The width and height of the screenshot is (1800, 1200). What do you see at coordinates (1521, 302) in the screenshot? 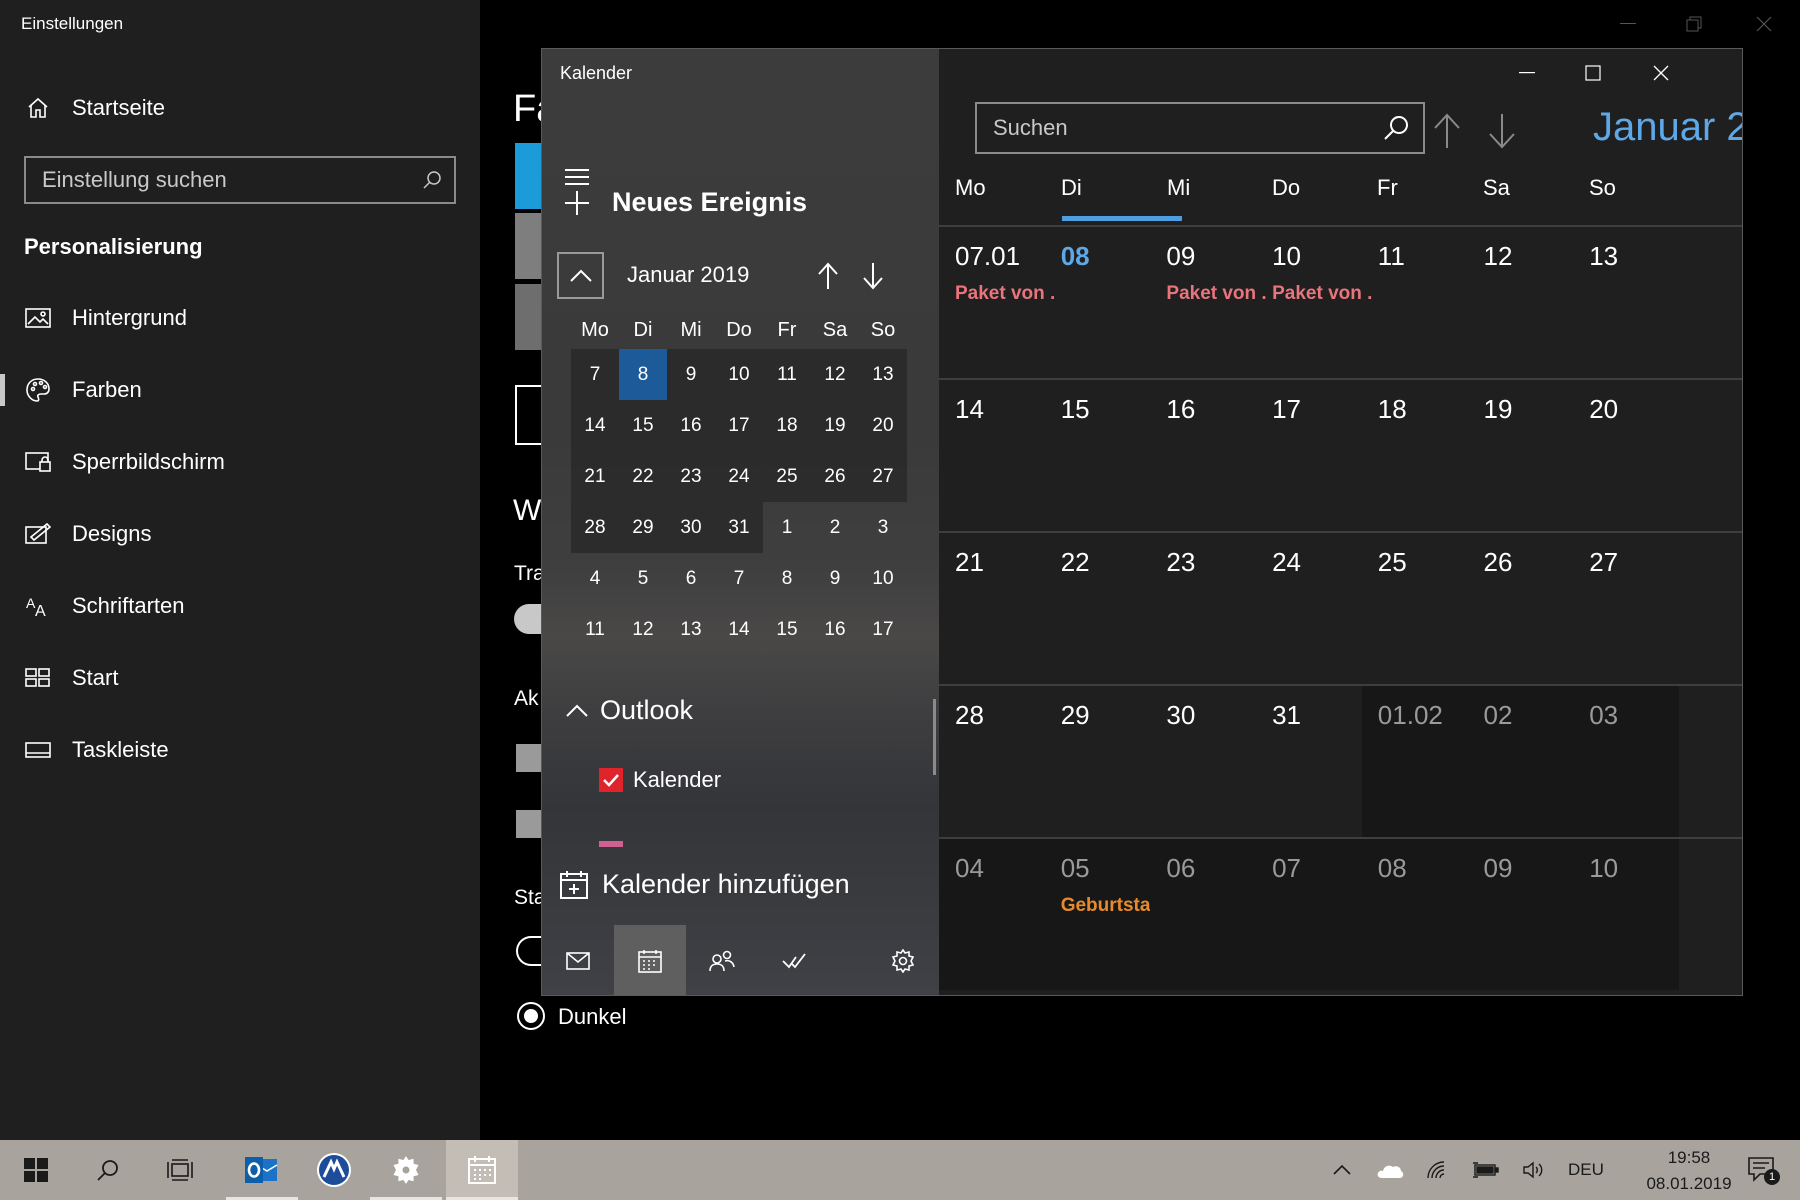
I see `day-cell: 12` at bounding box center [1521, 302].